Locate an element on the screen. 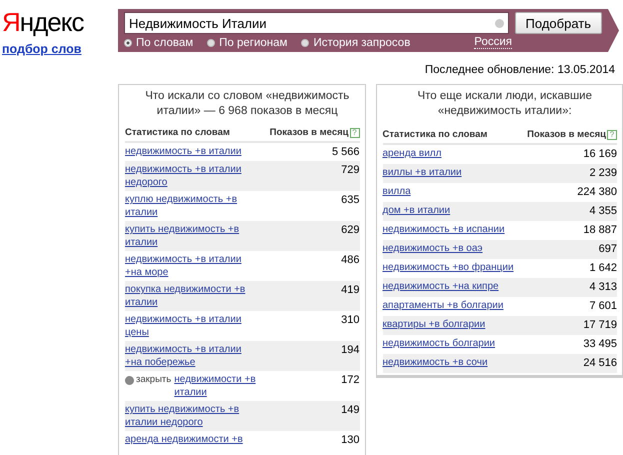  yandex-logo: Яндекс is located at coordinates (44, 22).